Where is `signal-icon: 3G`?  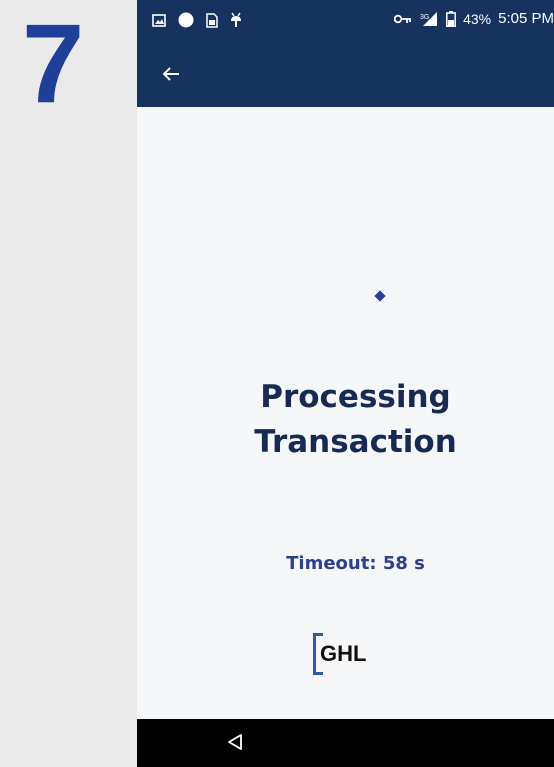 signal-icon: 3G is located at coordinates (429, 18).